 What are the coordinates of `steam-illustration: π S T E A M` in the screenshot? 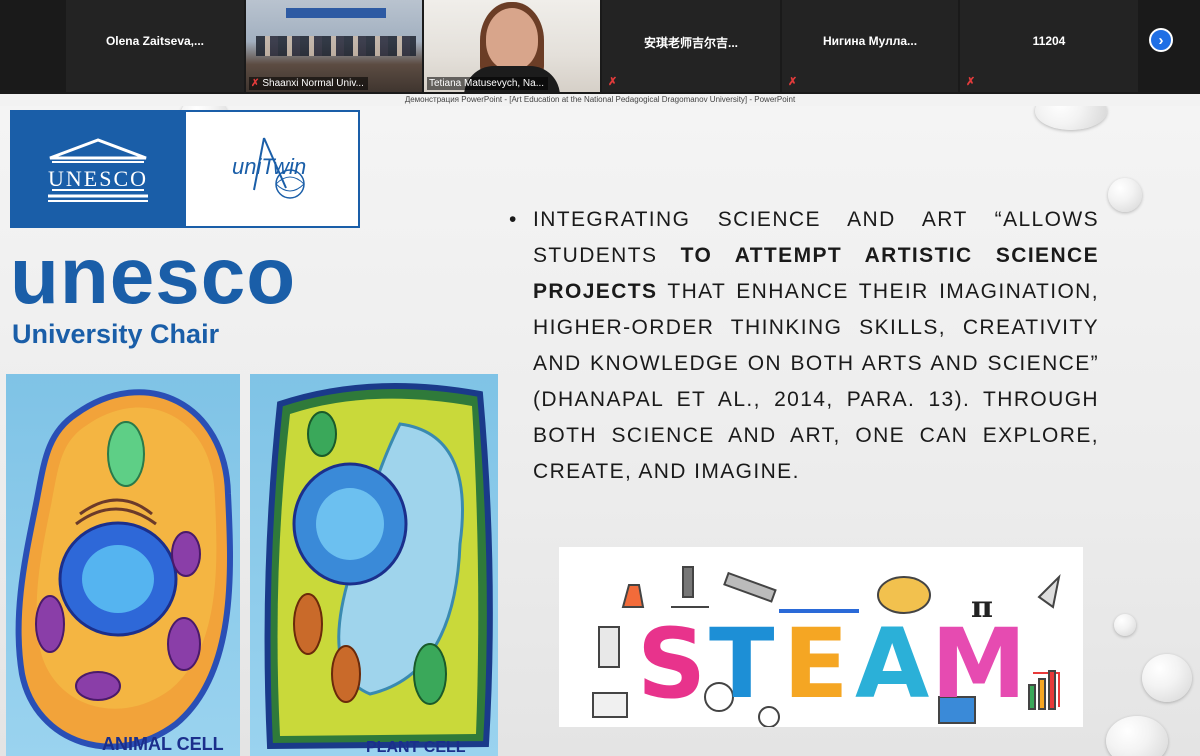 It's located at (826, 647).